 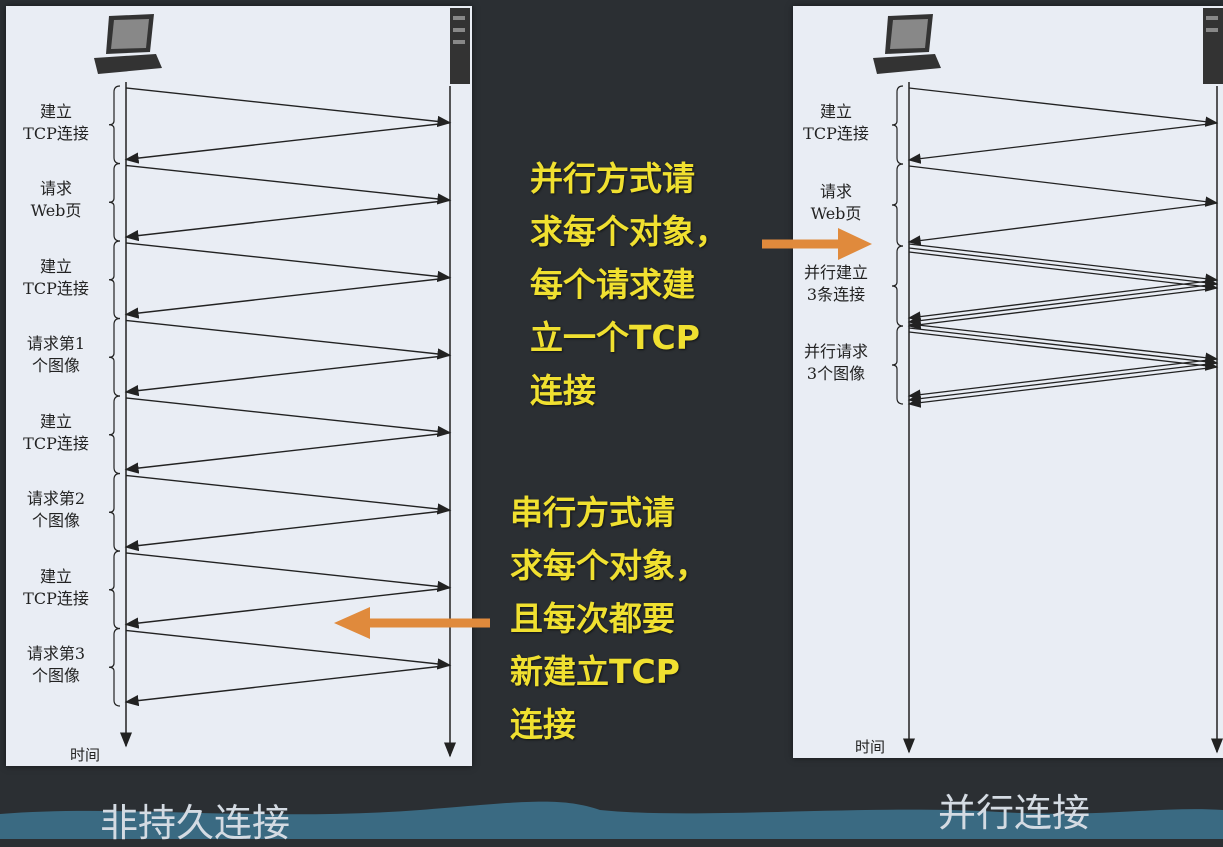 I want to click on right-pointing-arrow, so click(x=817, y=244).